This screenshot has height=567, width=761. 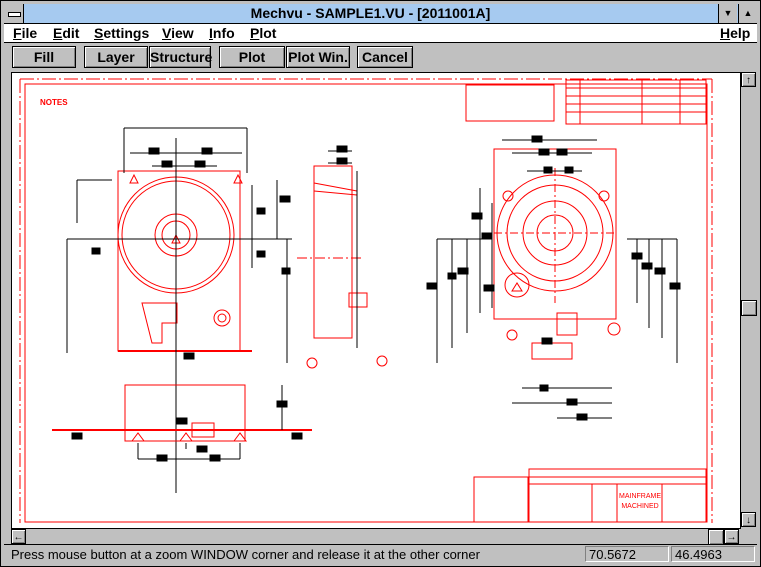 I want to click on system-menu-button, so click(x=14, y=13).